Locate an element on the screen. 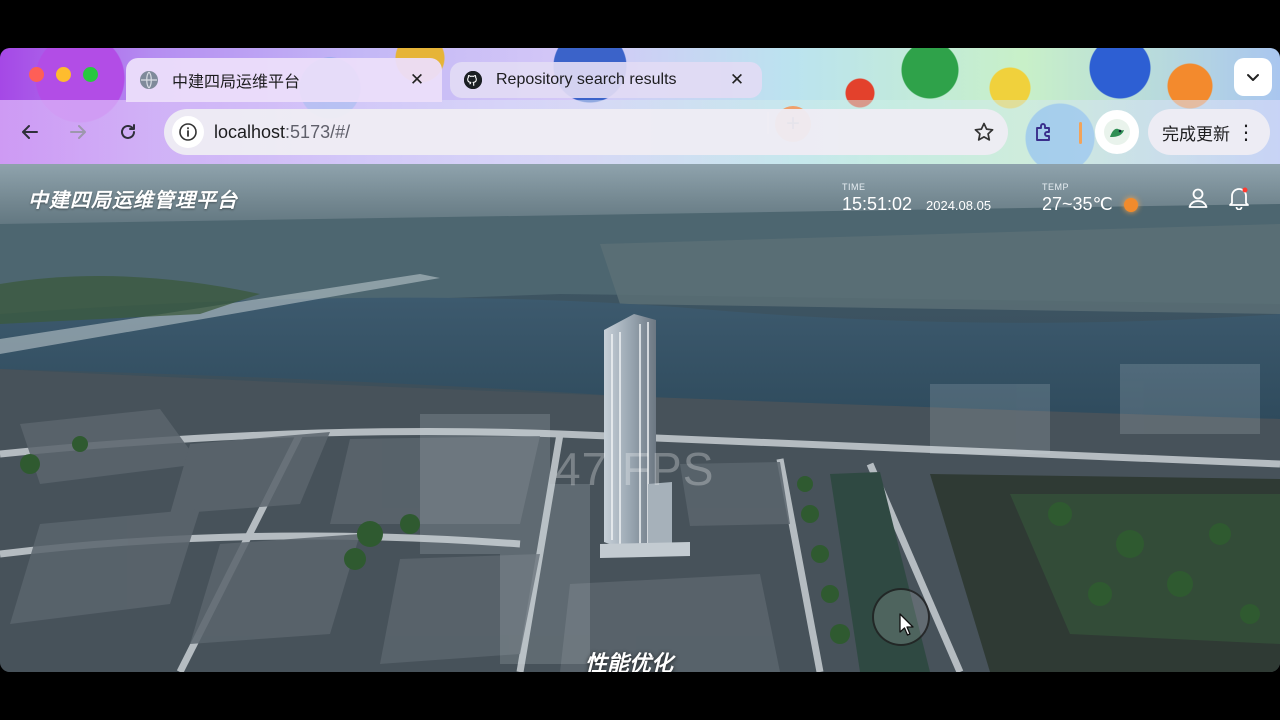 The width and height of the screenshot is (1280, 720). more-menu-icon: ⋮ is located at coordinates (1246, 132).